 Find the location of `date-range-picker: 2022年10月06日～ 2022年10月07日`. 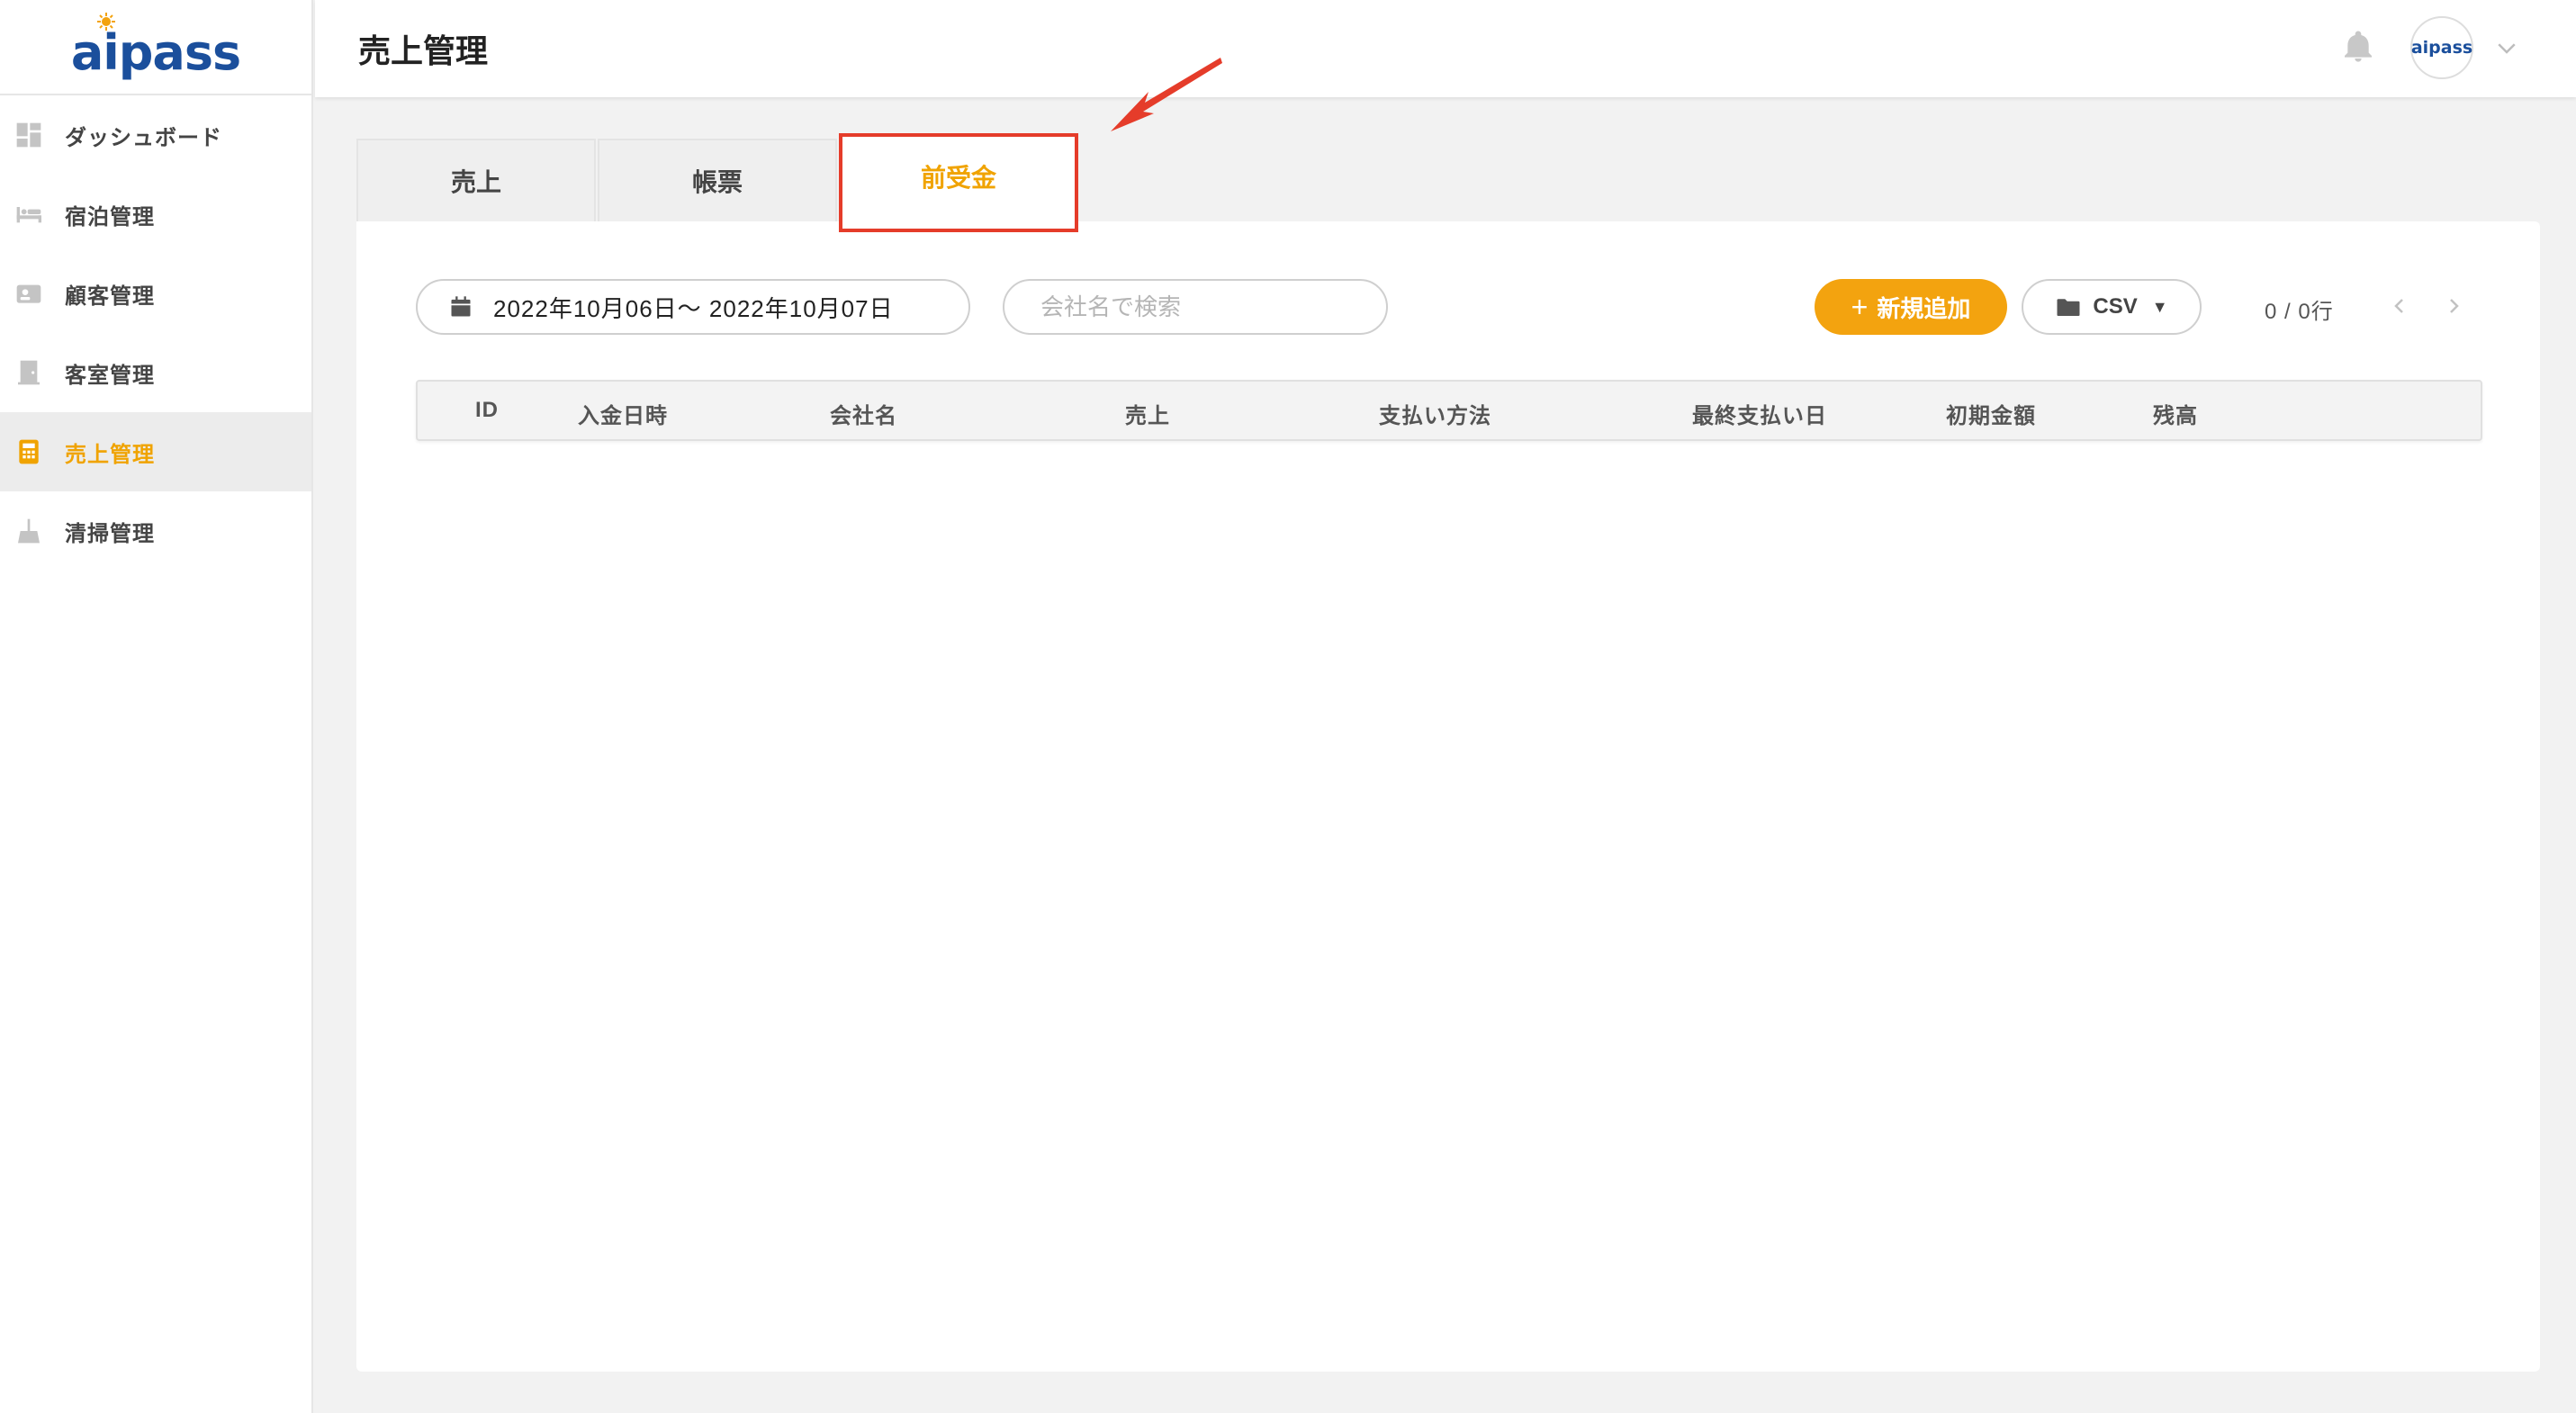

date-range-picker: 2022年10月06日～ 2022年10月07日 is located at coordinates (693, 307).